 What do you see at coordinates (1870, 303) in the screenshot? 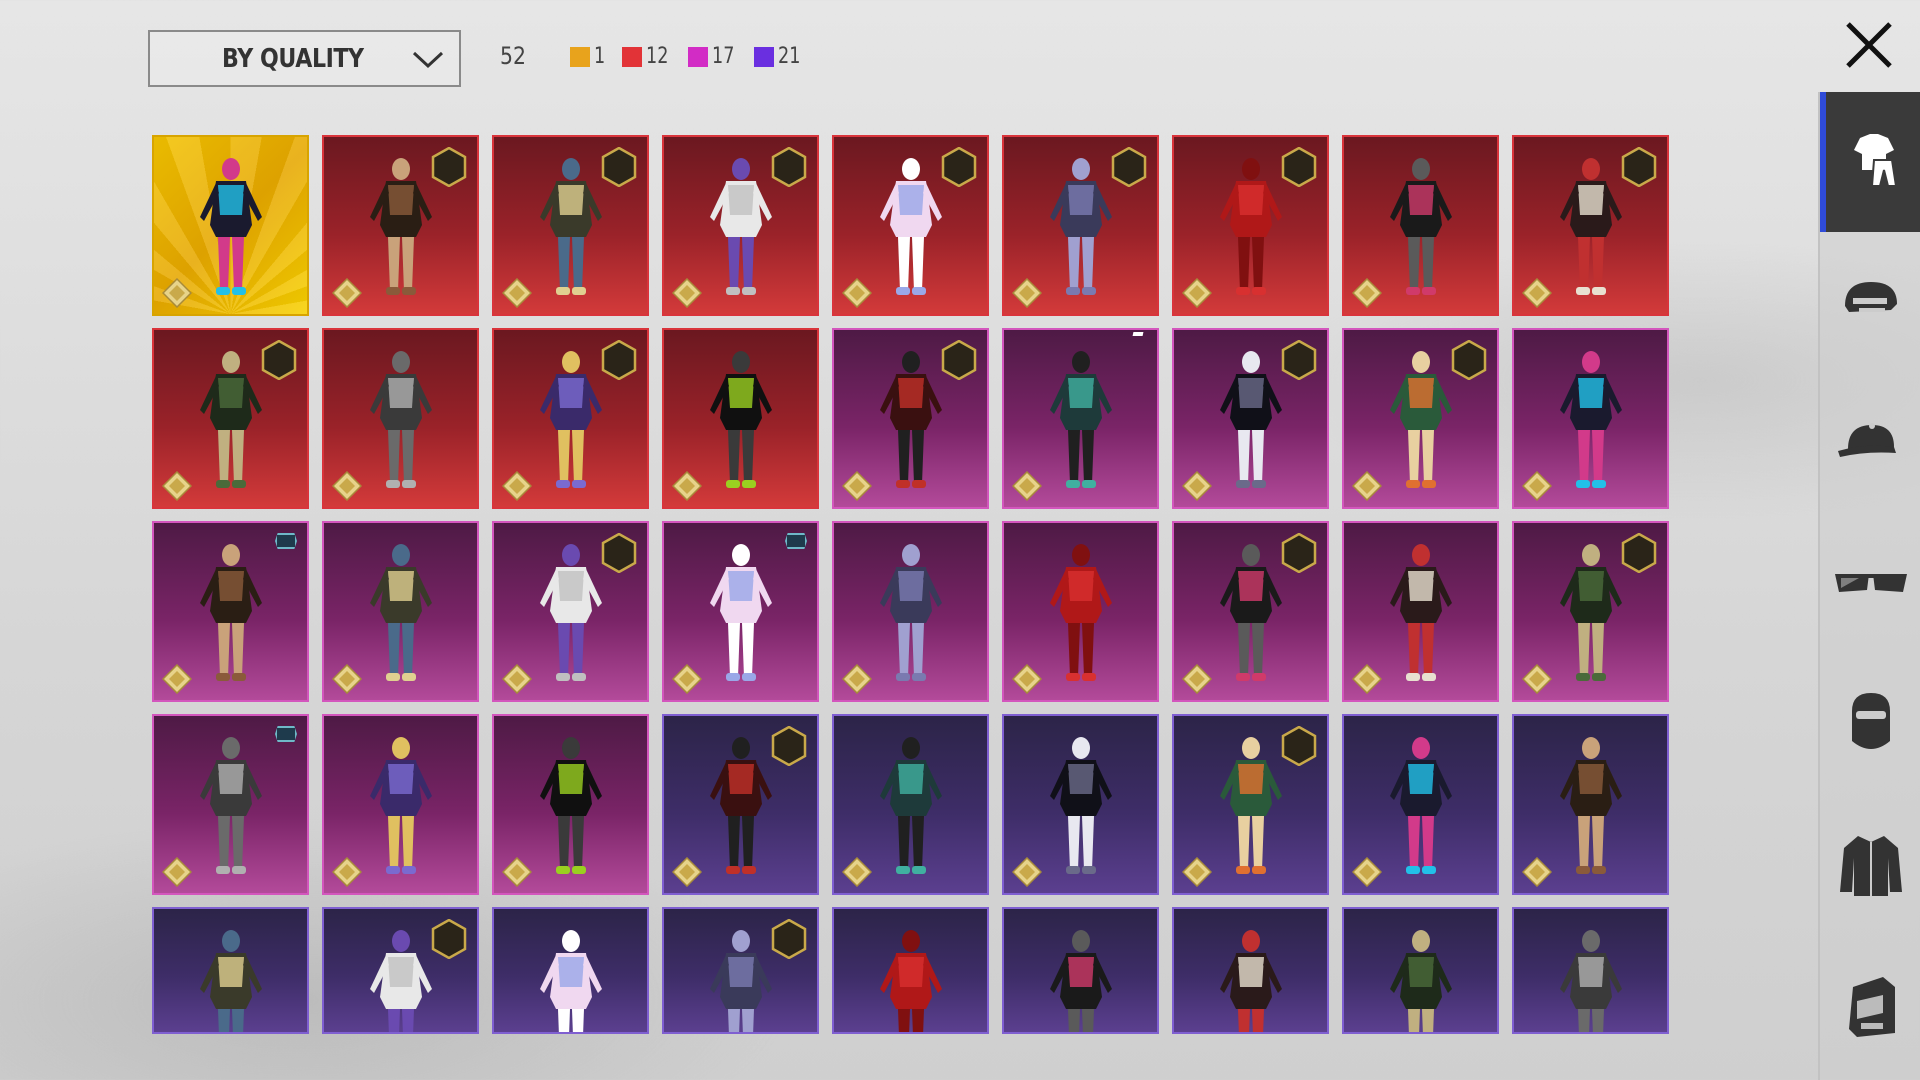
I see `sidebar-item-helmet` at bounding box center [1870, 303].